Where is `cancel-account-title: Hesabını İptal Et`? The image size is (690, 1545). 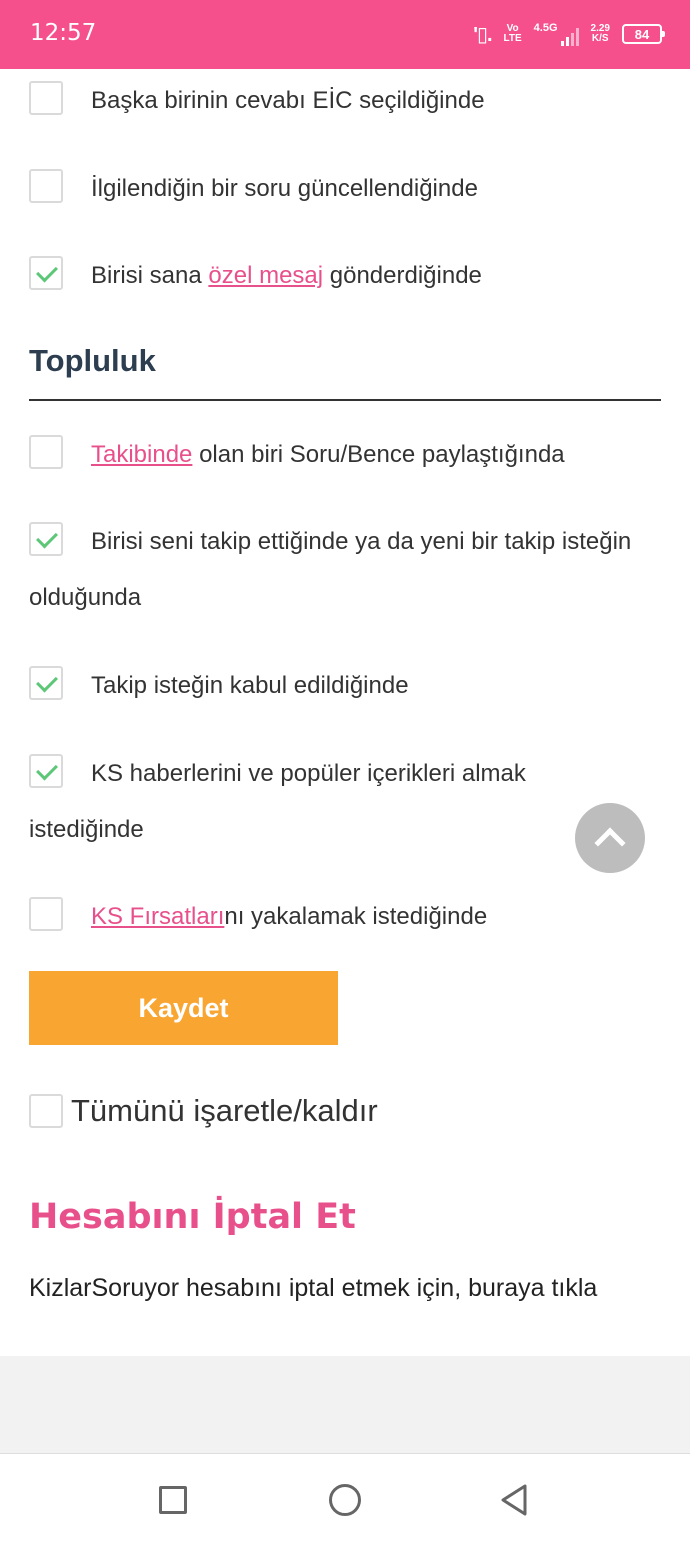
cancel-account-title: Hesabını İptal Et is located at coordinates (192, 1217).